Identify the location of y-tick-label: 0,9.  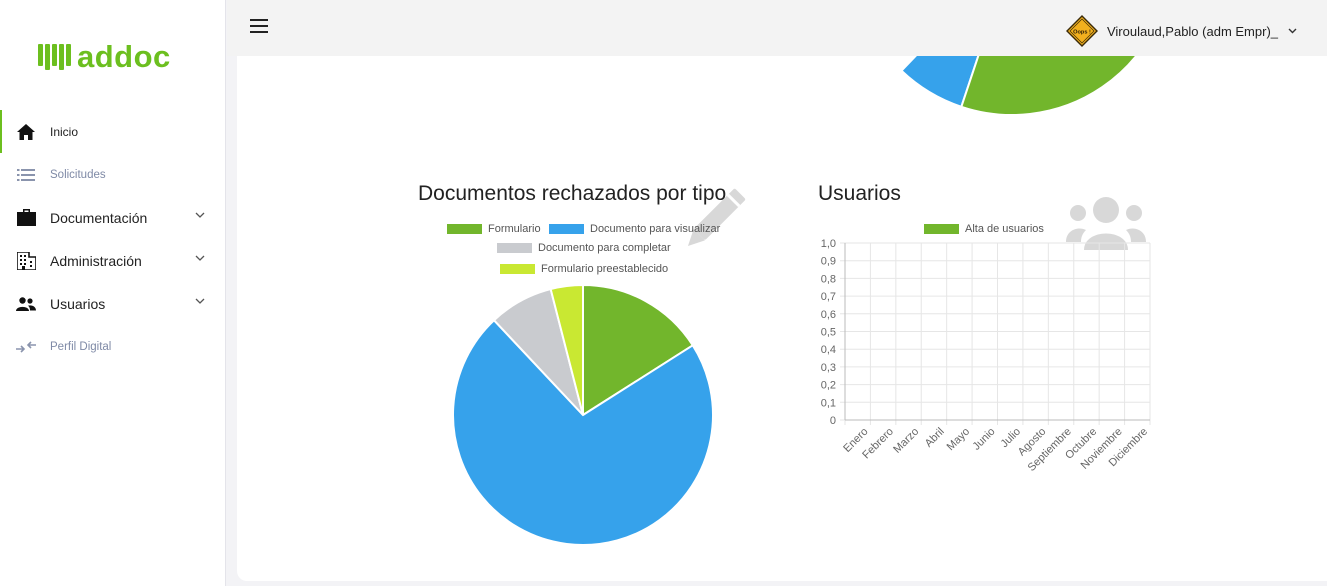
(828, 262).